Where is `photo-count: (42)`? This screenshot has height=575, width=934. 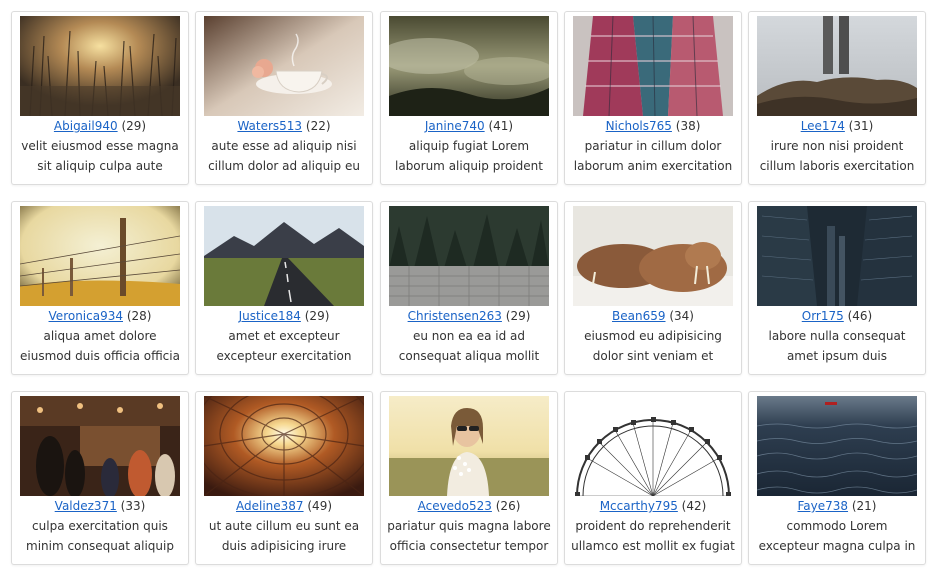
photo-count: (42) is located at coordinates (694, 506).